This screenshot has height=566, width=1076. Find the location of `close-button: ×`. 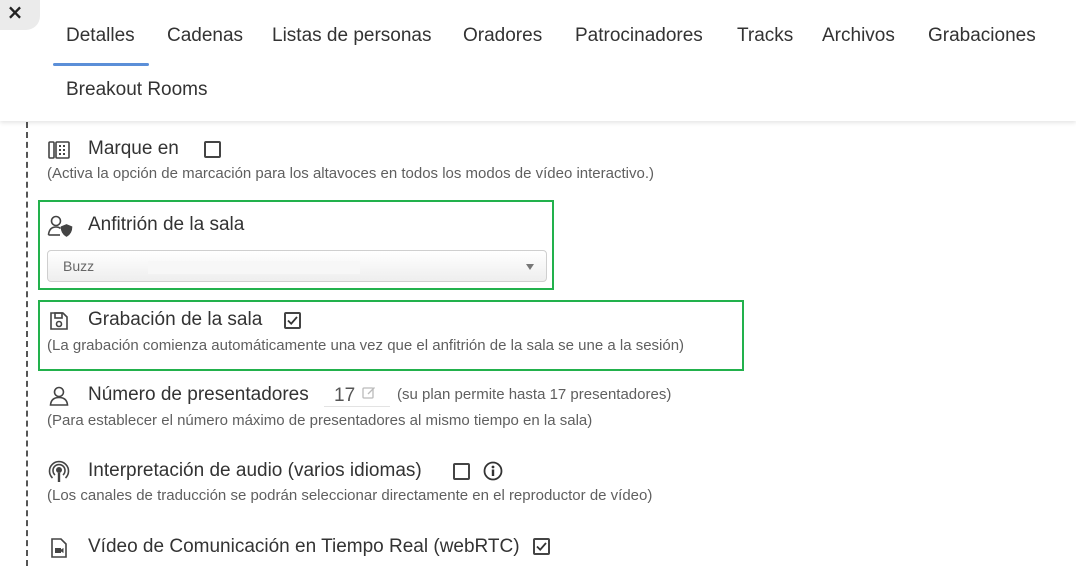

close-button: × is located at coordinates (20, 15).